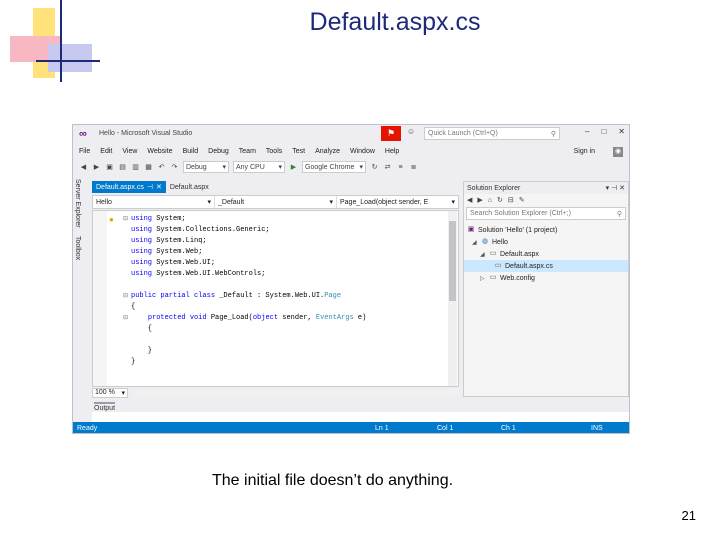 Image resolution: width=720 pixels, height=540 pixels. What do you see at coordinates (200, 230) in the screenshot?
I see `code-line: using System.Collections.Generic;` at bounding box center [200, 230].